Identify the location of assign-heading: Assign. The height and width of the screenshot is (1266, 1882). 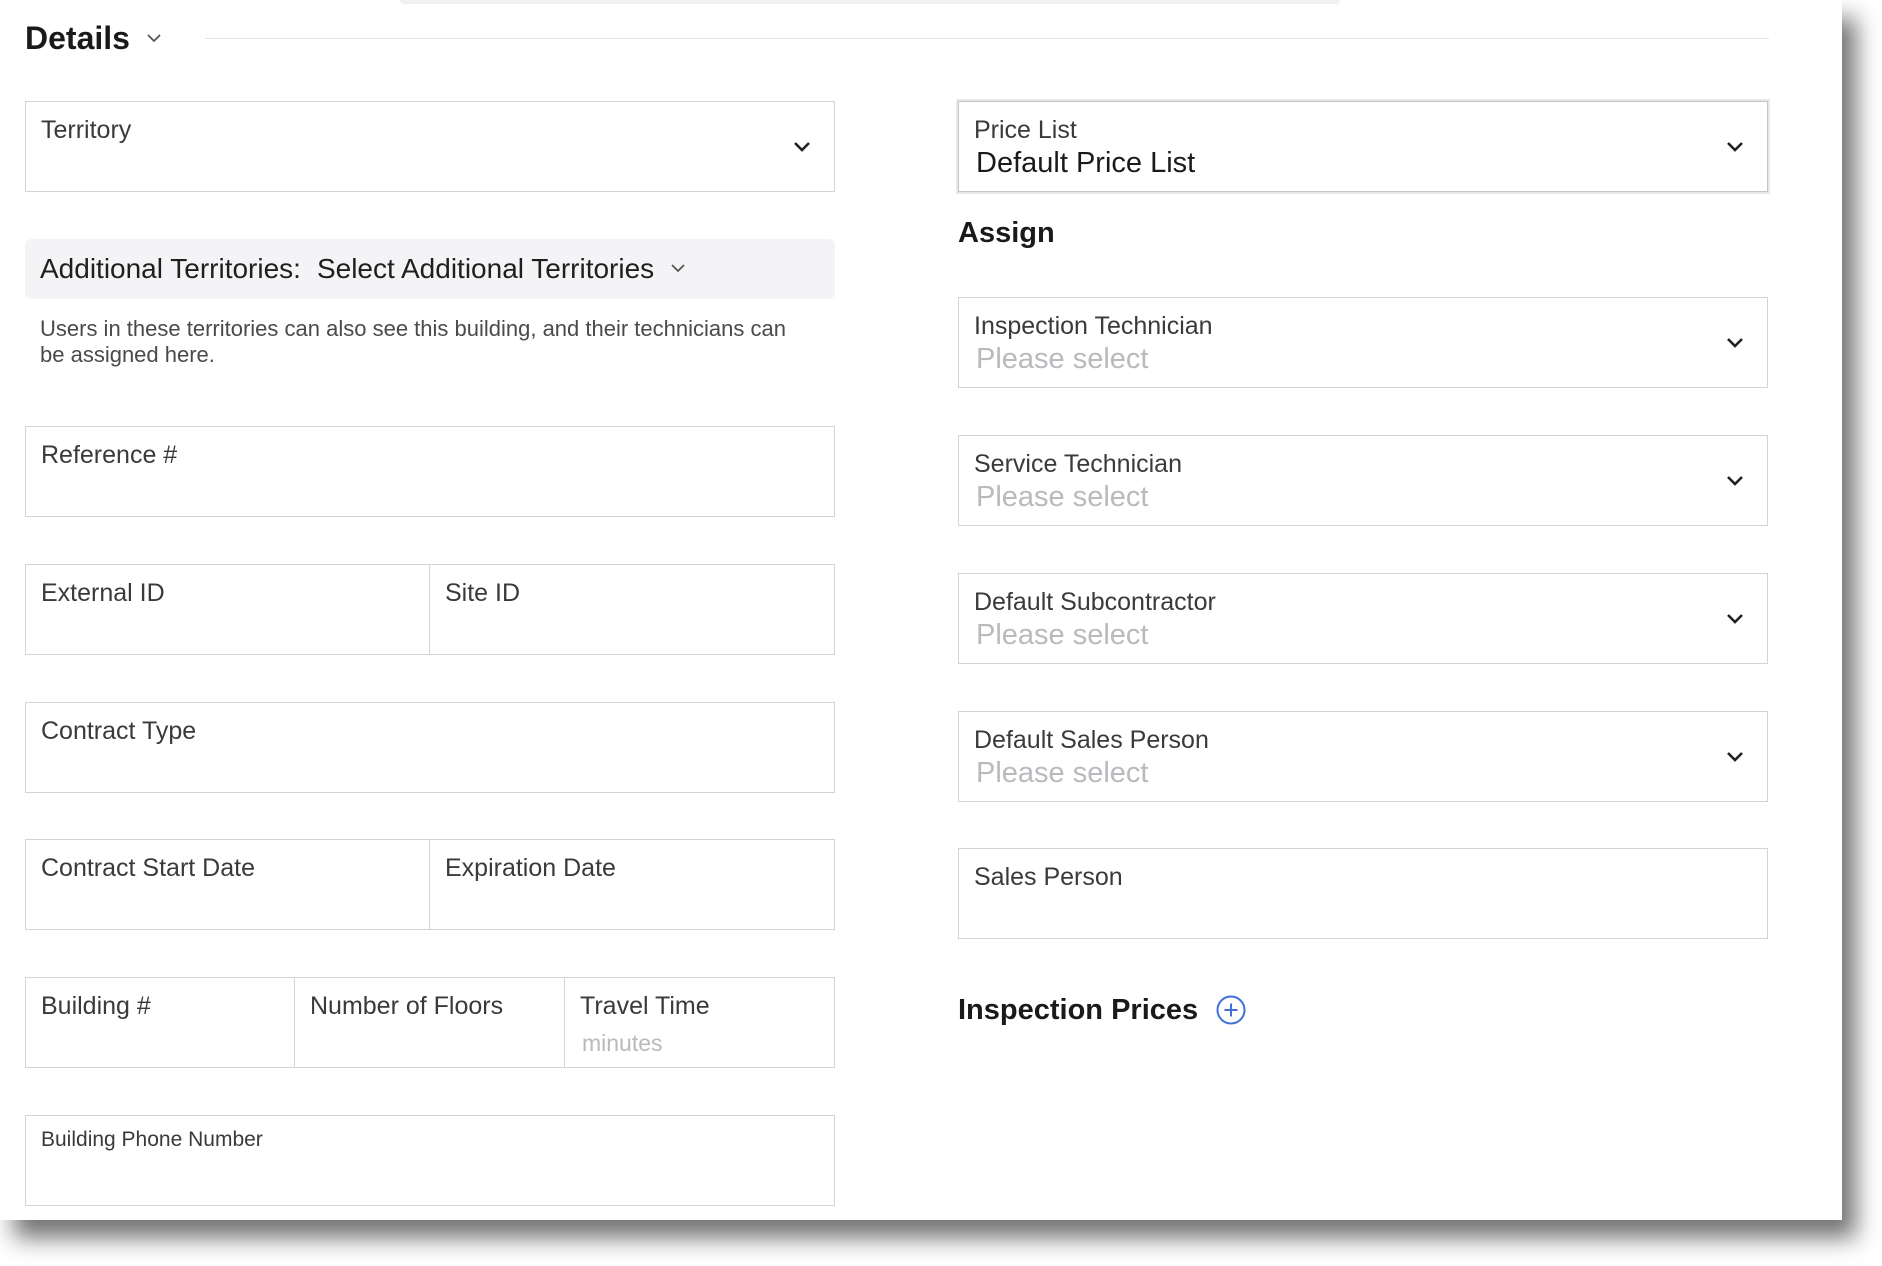
(1006, 233).